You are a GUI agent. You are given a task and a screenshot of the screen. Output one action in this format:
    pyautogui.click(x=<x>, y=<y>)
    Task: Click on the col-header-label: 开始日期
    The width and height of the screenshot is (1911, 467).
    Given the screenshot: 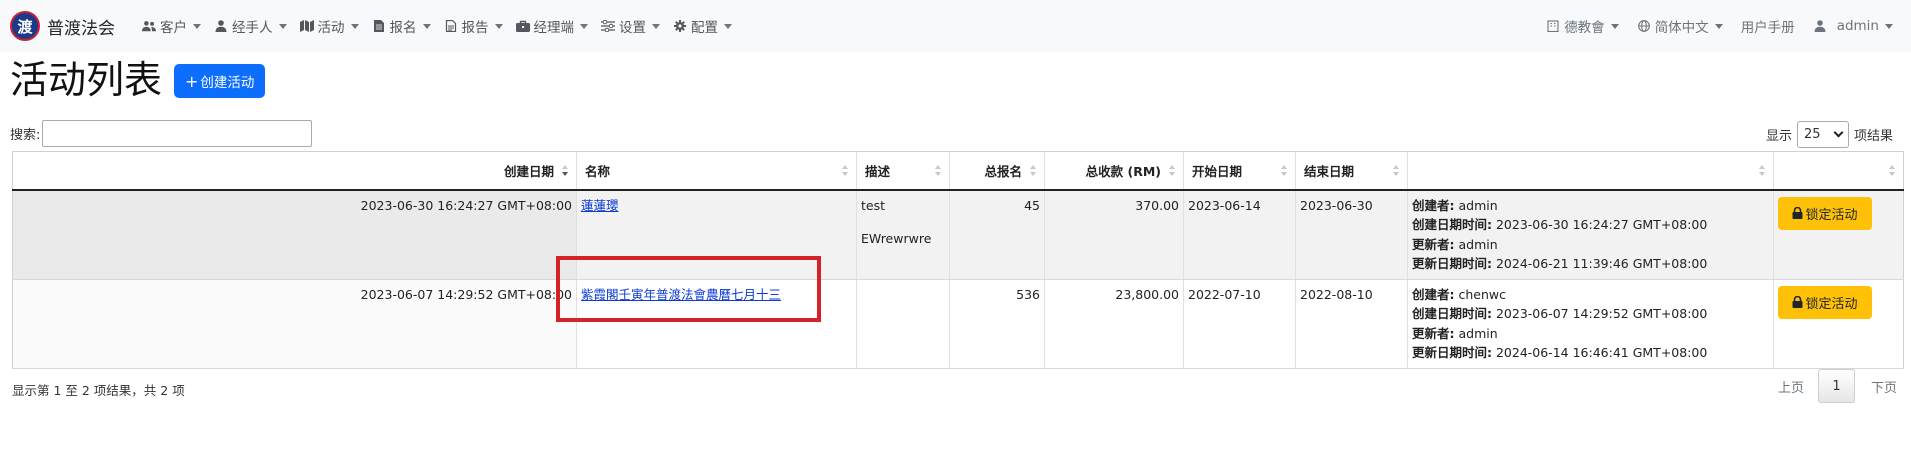 What is the action you would take?
    pyautogui.click(x=1217, y=171)
    